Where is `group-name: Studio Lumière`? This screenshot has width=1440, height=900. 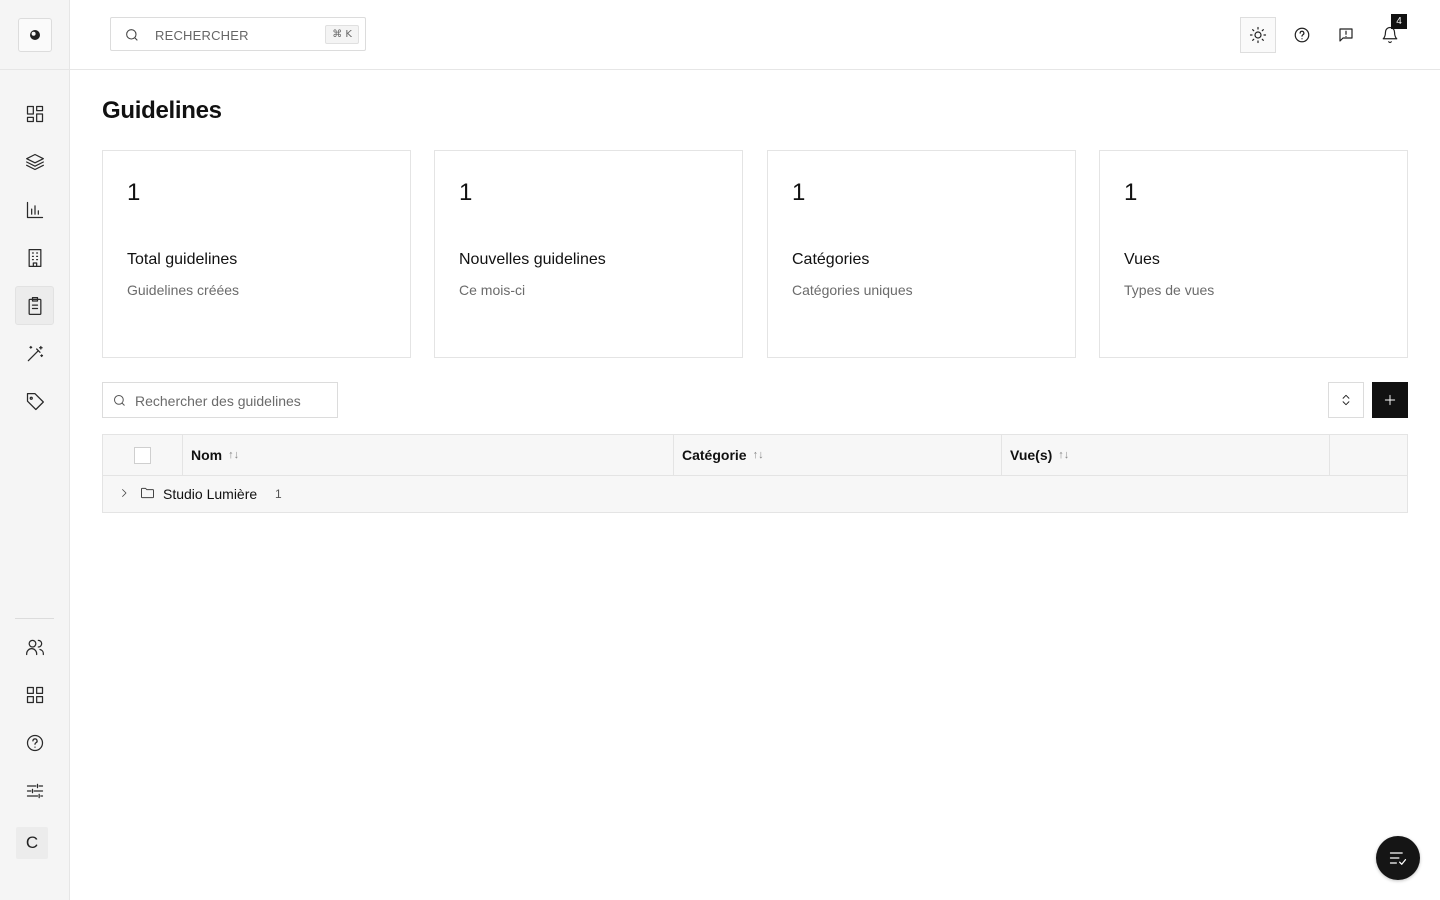
group-name: Studio Lumière is located at coordinates (210, 494).